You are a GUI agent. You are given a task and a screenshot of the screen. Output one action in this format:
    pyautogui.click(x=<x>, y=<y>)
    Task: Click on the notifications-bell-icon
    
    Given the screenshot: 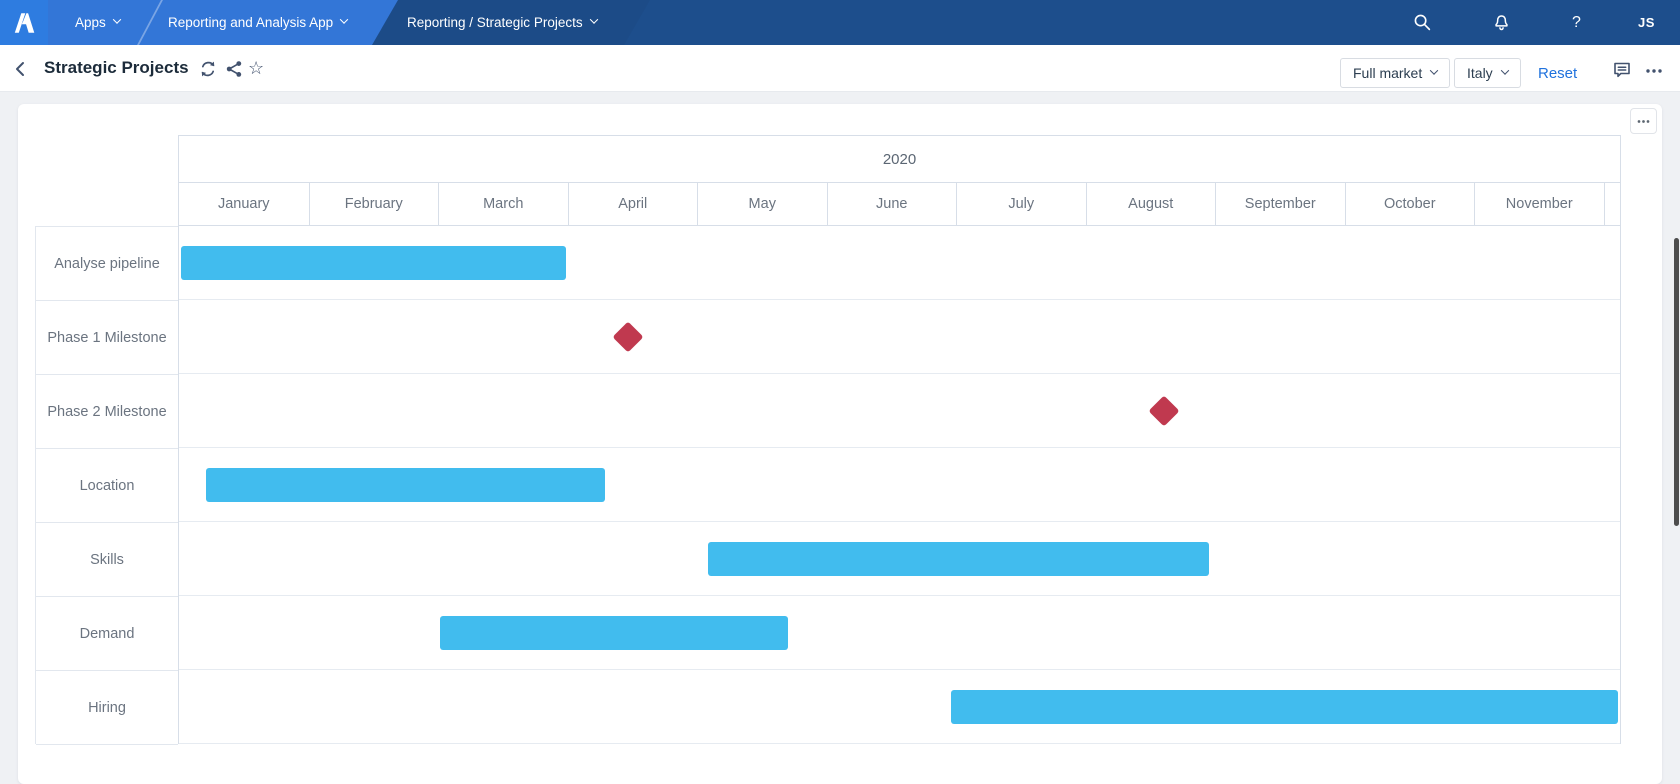 What is the action you would take?
    pyautogui.click(x=1501, y=22)
    